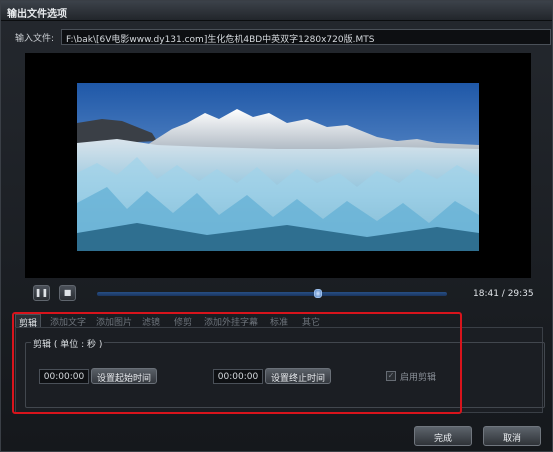  Describe the element at coordinates (151, 321) in the screenshot. I see `tab-item-3: 滤镜` at that location.